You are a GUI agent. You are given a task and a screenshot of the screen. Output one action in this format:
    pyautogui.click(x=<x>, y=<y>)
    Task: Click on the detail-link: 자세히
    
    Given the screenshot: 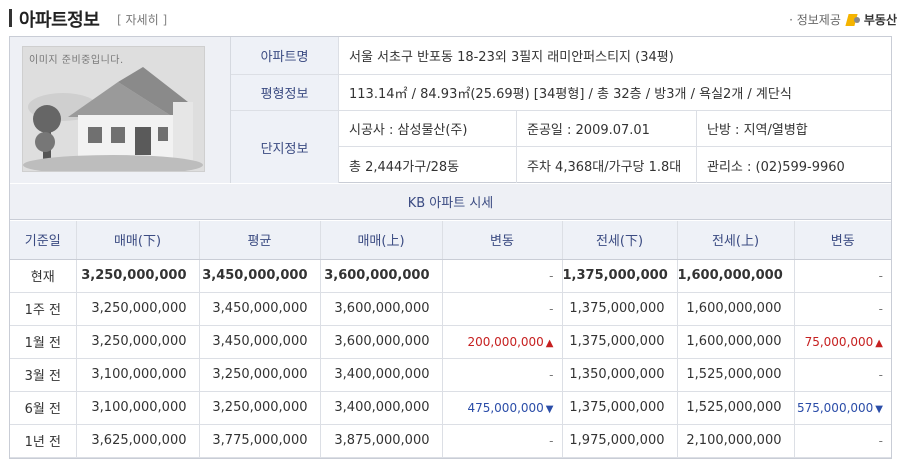 What is the action you would take?
    pyautogui.click(x=142, y=20)
    